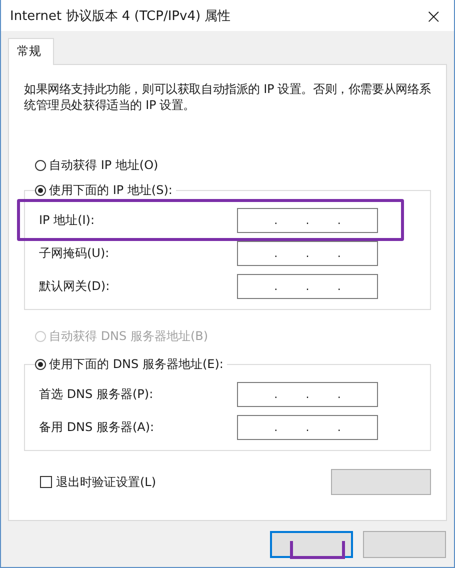  Describe the element at coordinates (74, 253) in the screenshot. I see `field-label: 子网掩码(U):` at that location.